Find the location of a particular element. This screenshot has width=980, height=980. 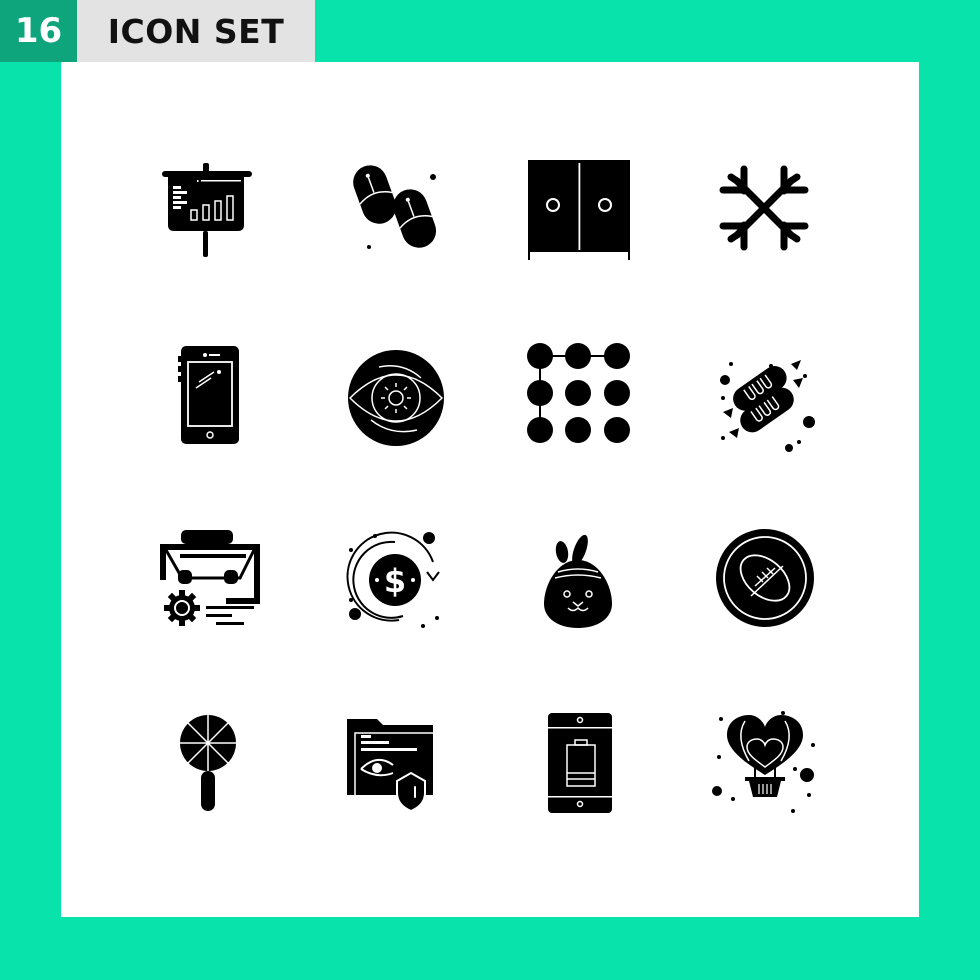

dollar-exchange-icon: $ is located at coordinates (396, 577).